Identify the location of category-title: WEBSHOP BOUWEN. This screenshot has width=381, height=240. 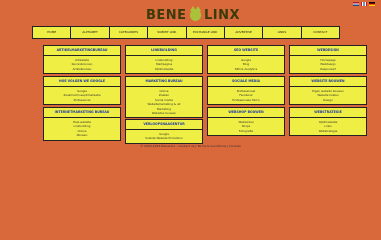
(246, 113).